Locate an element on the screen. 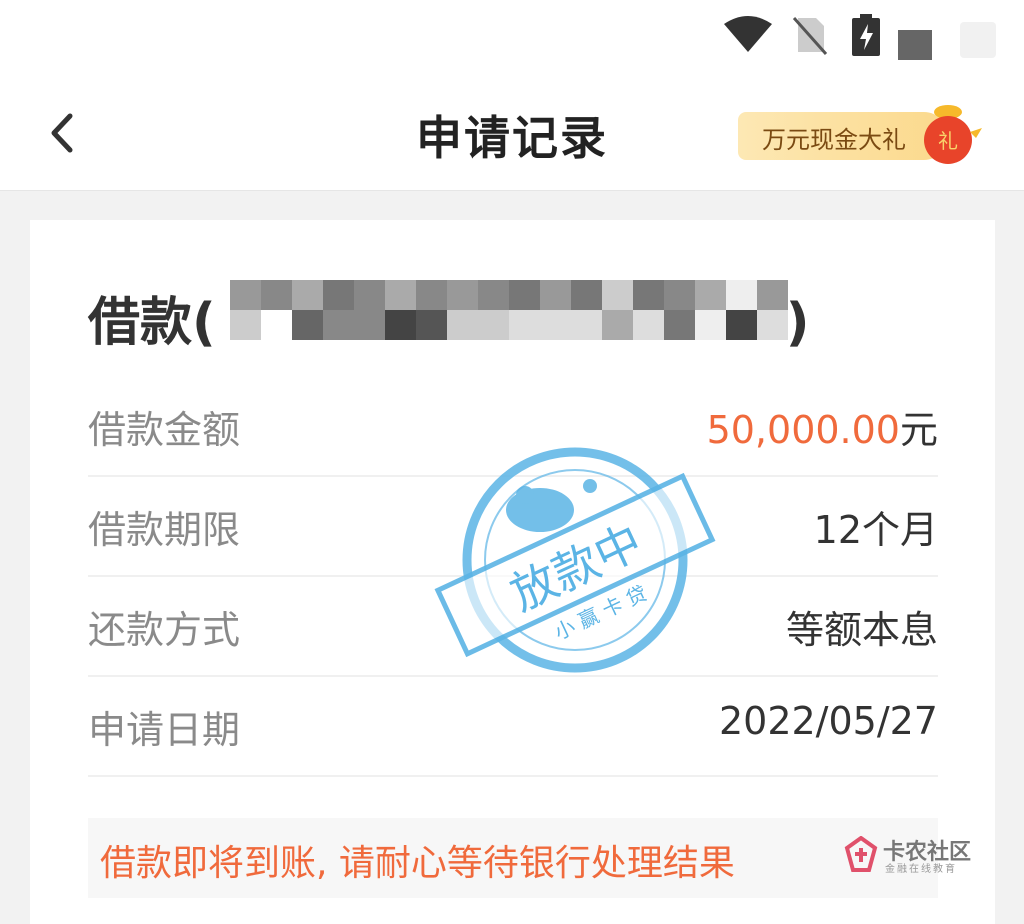  wifi-icon is located at coordinates (748, 34).